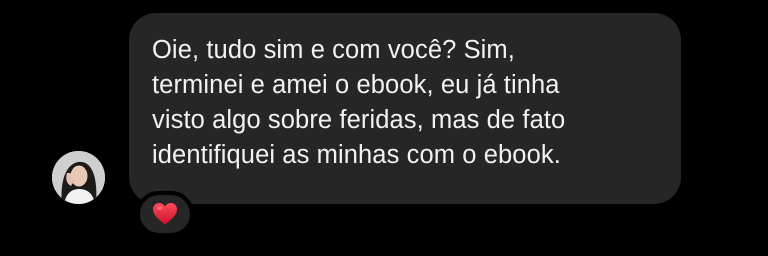 This screenshot has width=768, height=256. I want to click on profile-photo-avatar-icon, so click(78, 177).